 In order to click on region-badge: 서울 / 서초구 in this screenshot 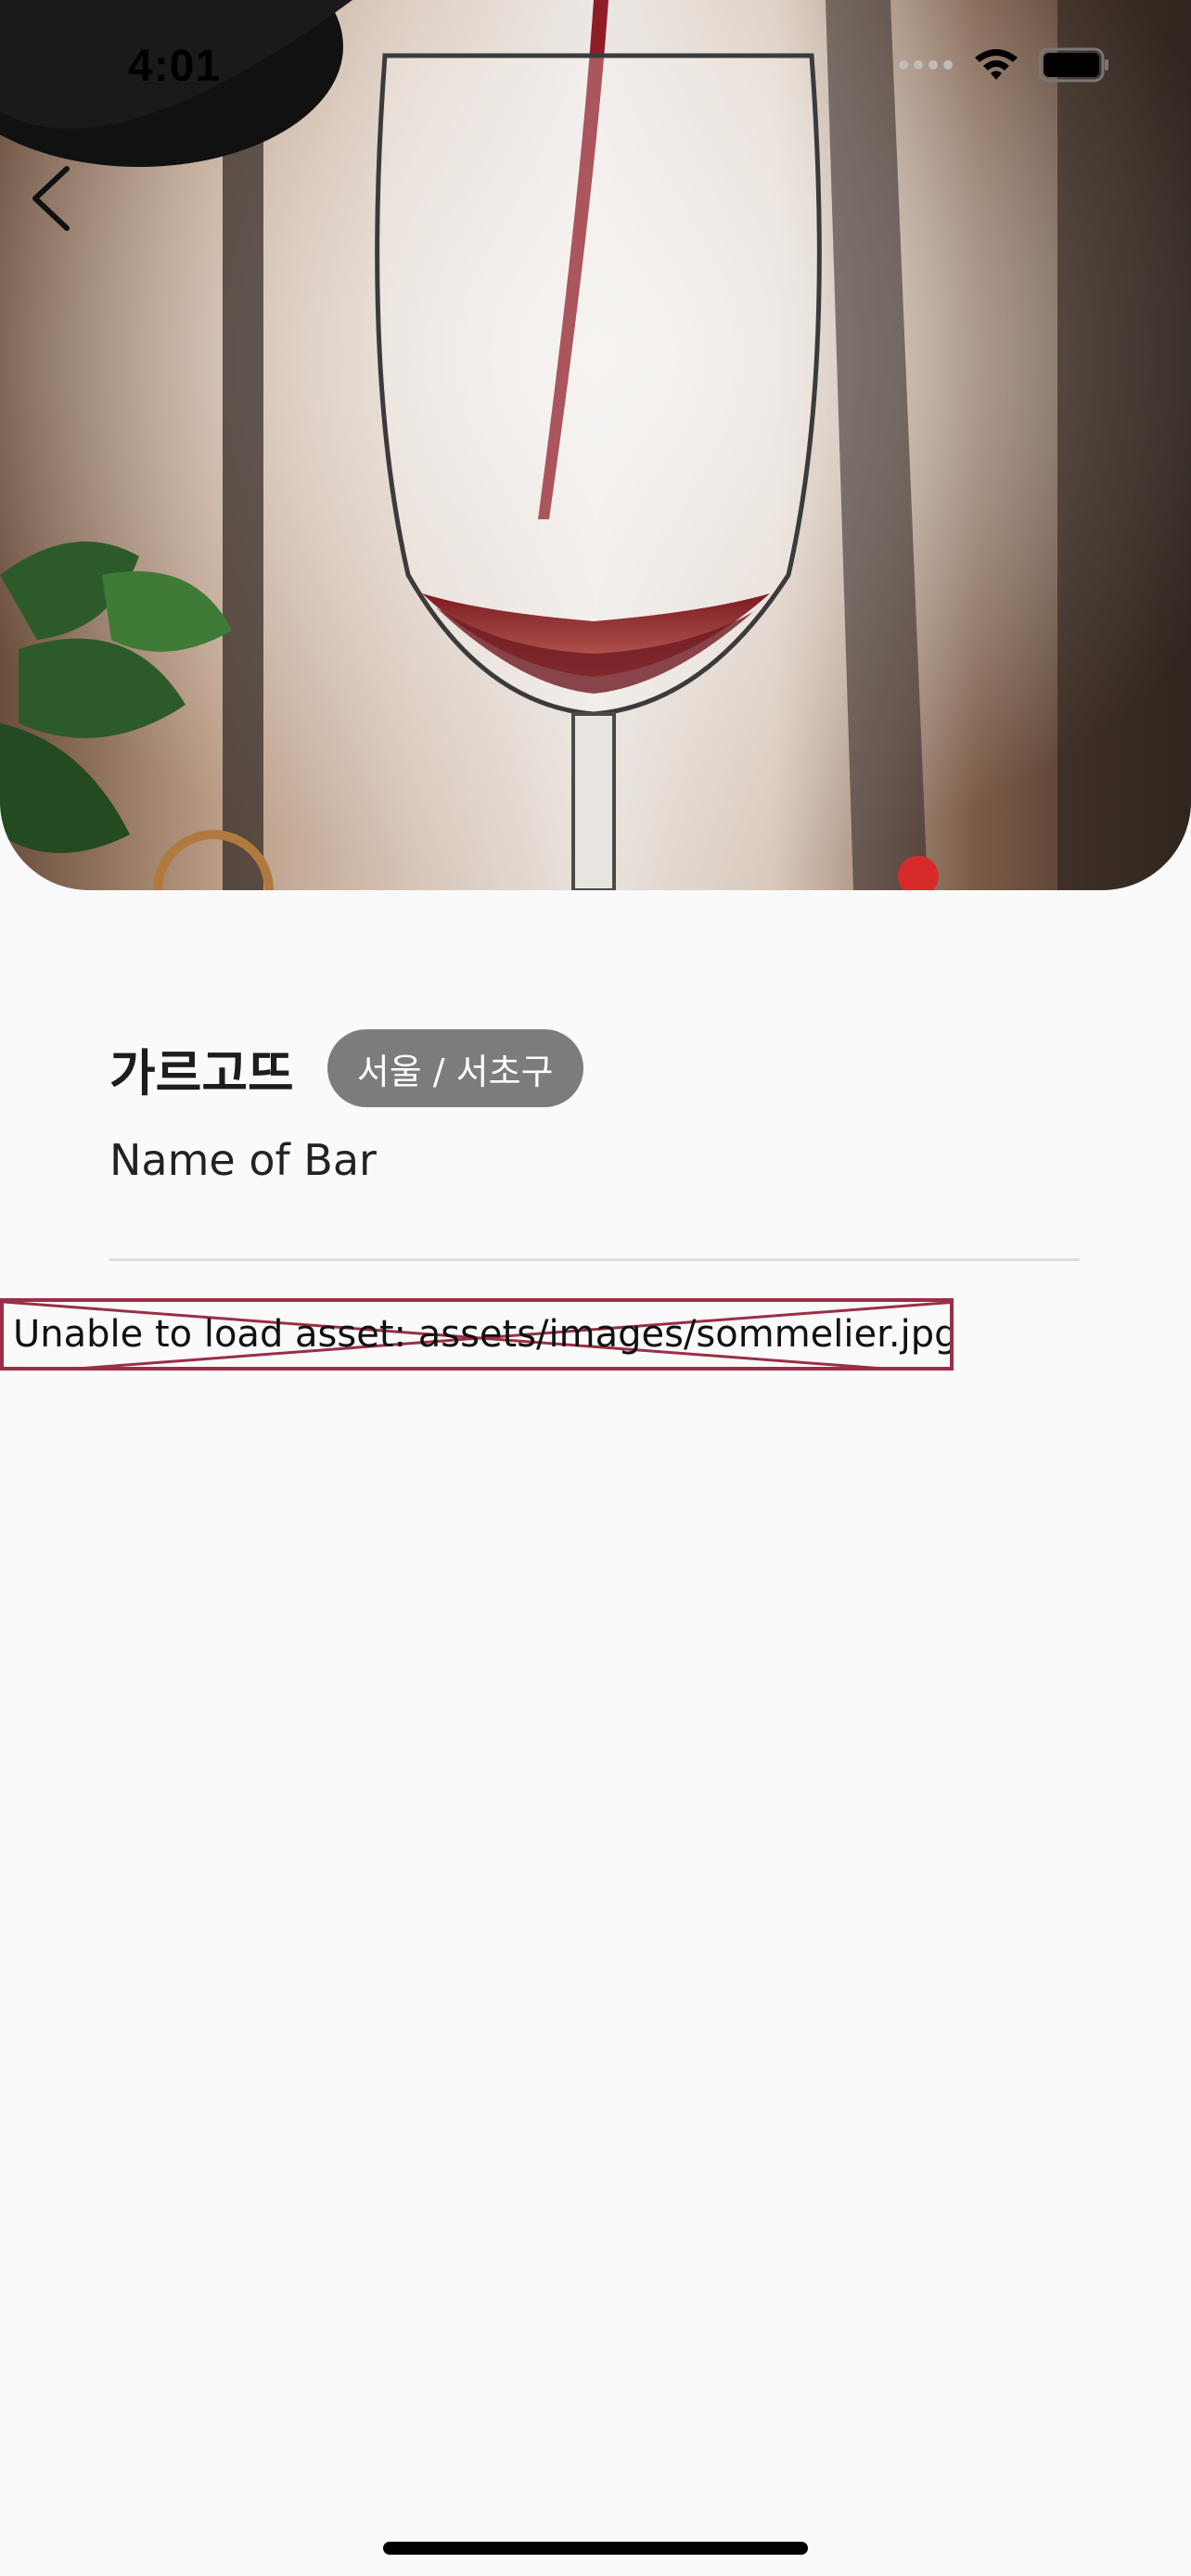, I will do `click(455, 1068)`.